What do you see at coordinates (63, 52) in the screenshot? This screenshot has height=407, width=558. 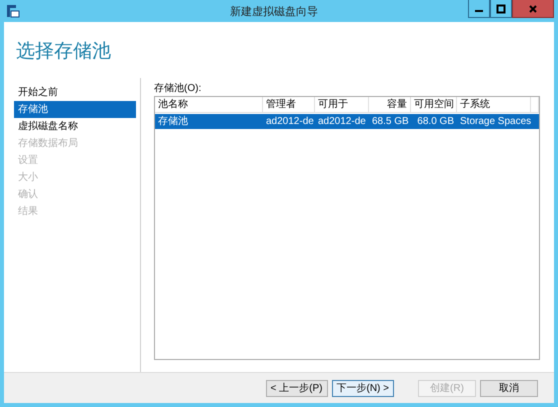 I see `page-heading: 选择存储池` at bounding box center [63, 52].